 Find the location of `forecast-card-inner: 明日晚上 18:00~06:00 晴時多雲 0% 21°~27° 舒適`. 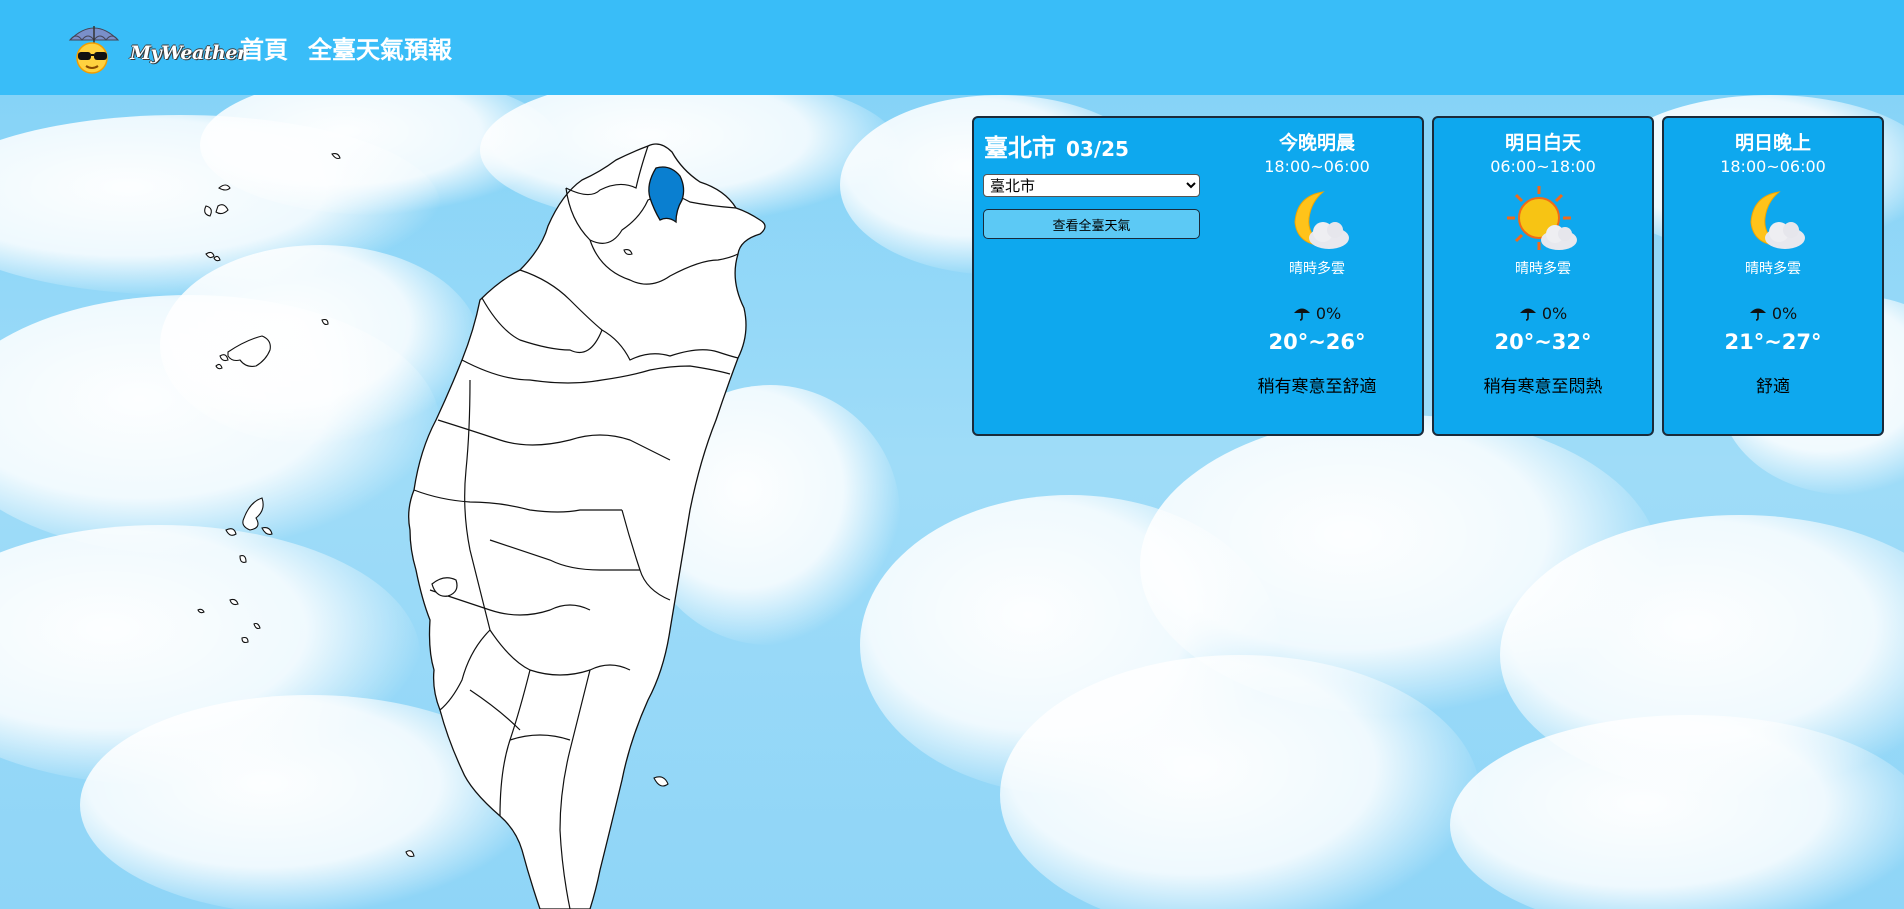

forecast-card-inner: 明日晚上 18:00~06:00 晴時多雲 0% 21°~27° 舒適 is located at coordinates (1773, 276).